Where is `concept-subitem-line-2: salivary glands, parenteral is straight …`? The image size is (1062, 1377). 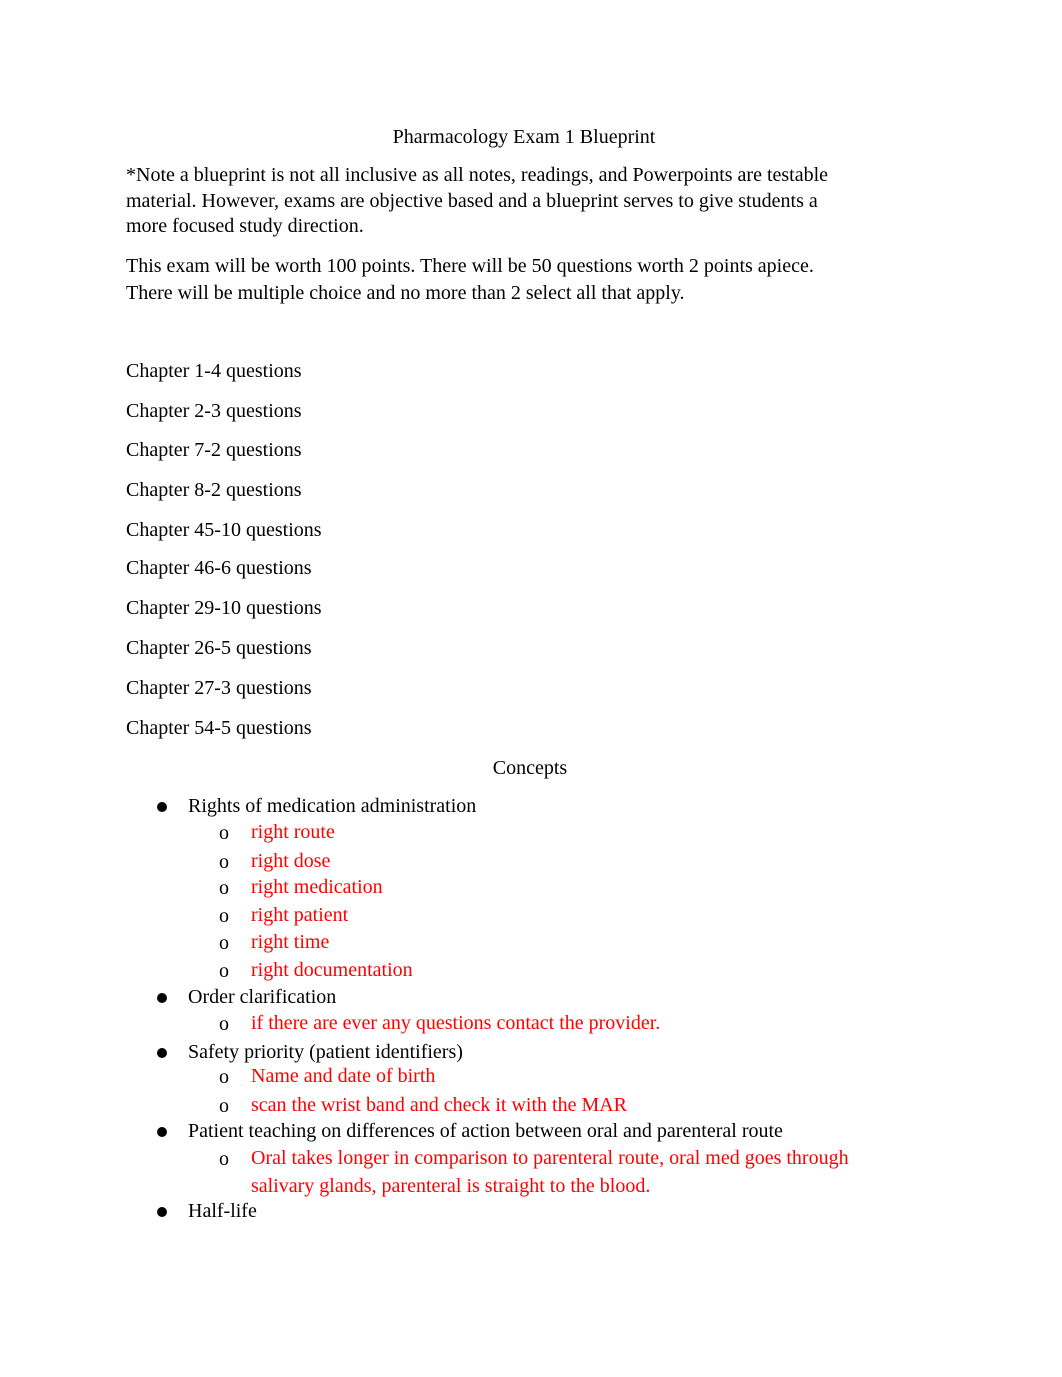
concept-subitem-line-2: salivary glands, parenteral is straight … is located at coordinates (451, 1186).